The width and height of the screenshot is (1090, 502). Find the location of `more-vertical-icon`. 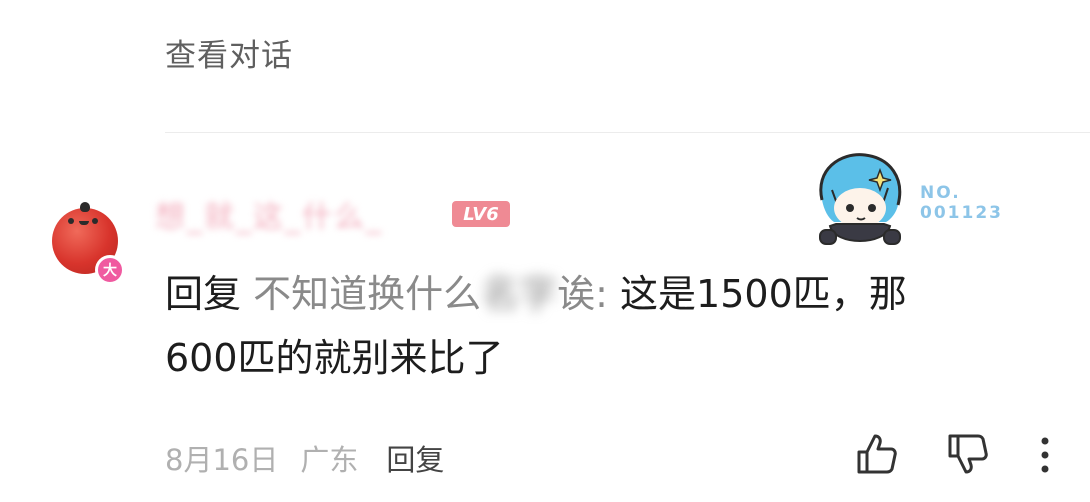

more-vertical-icon is located at coordinates (1045, 456).